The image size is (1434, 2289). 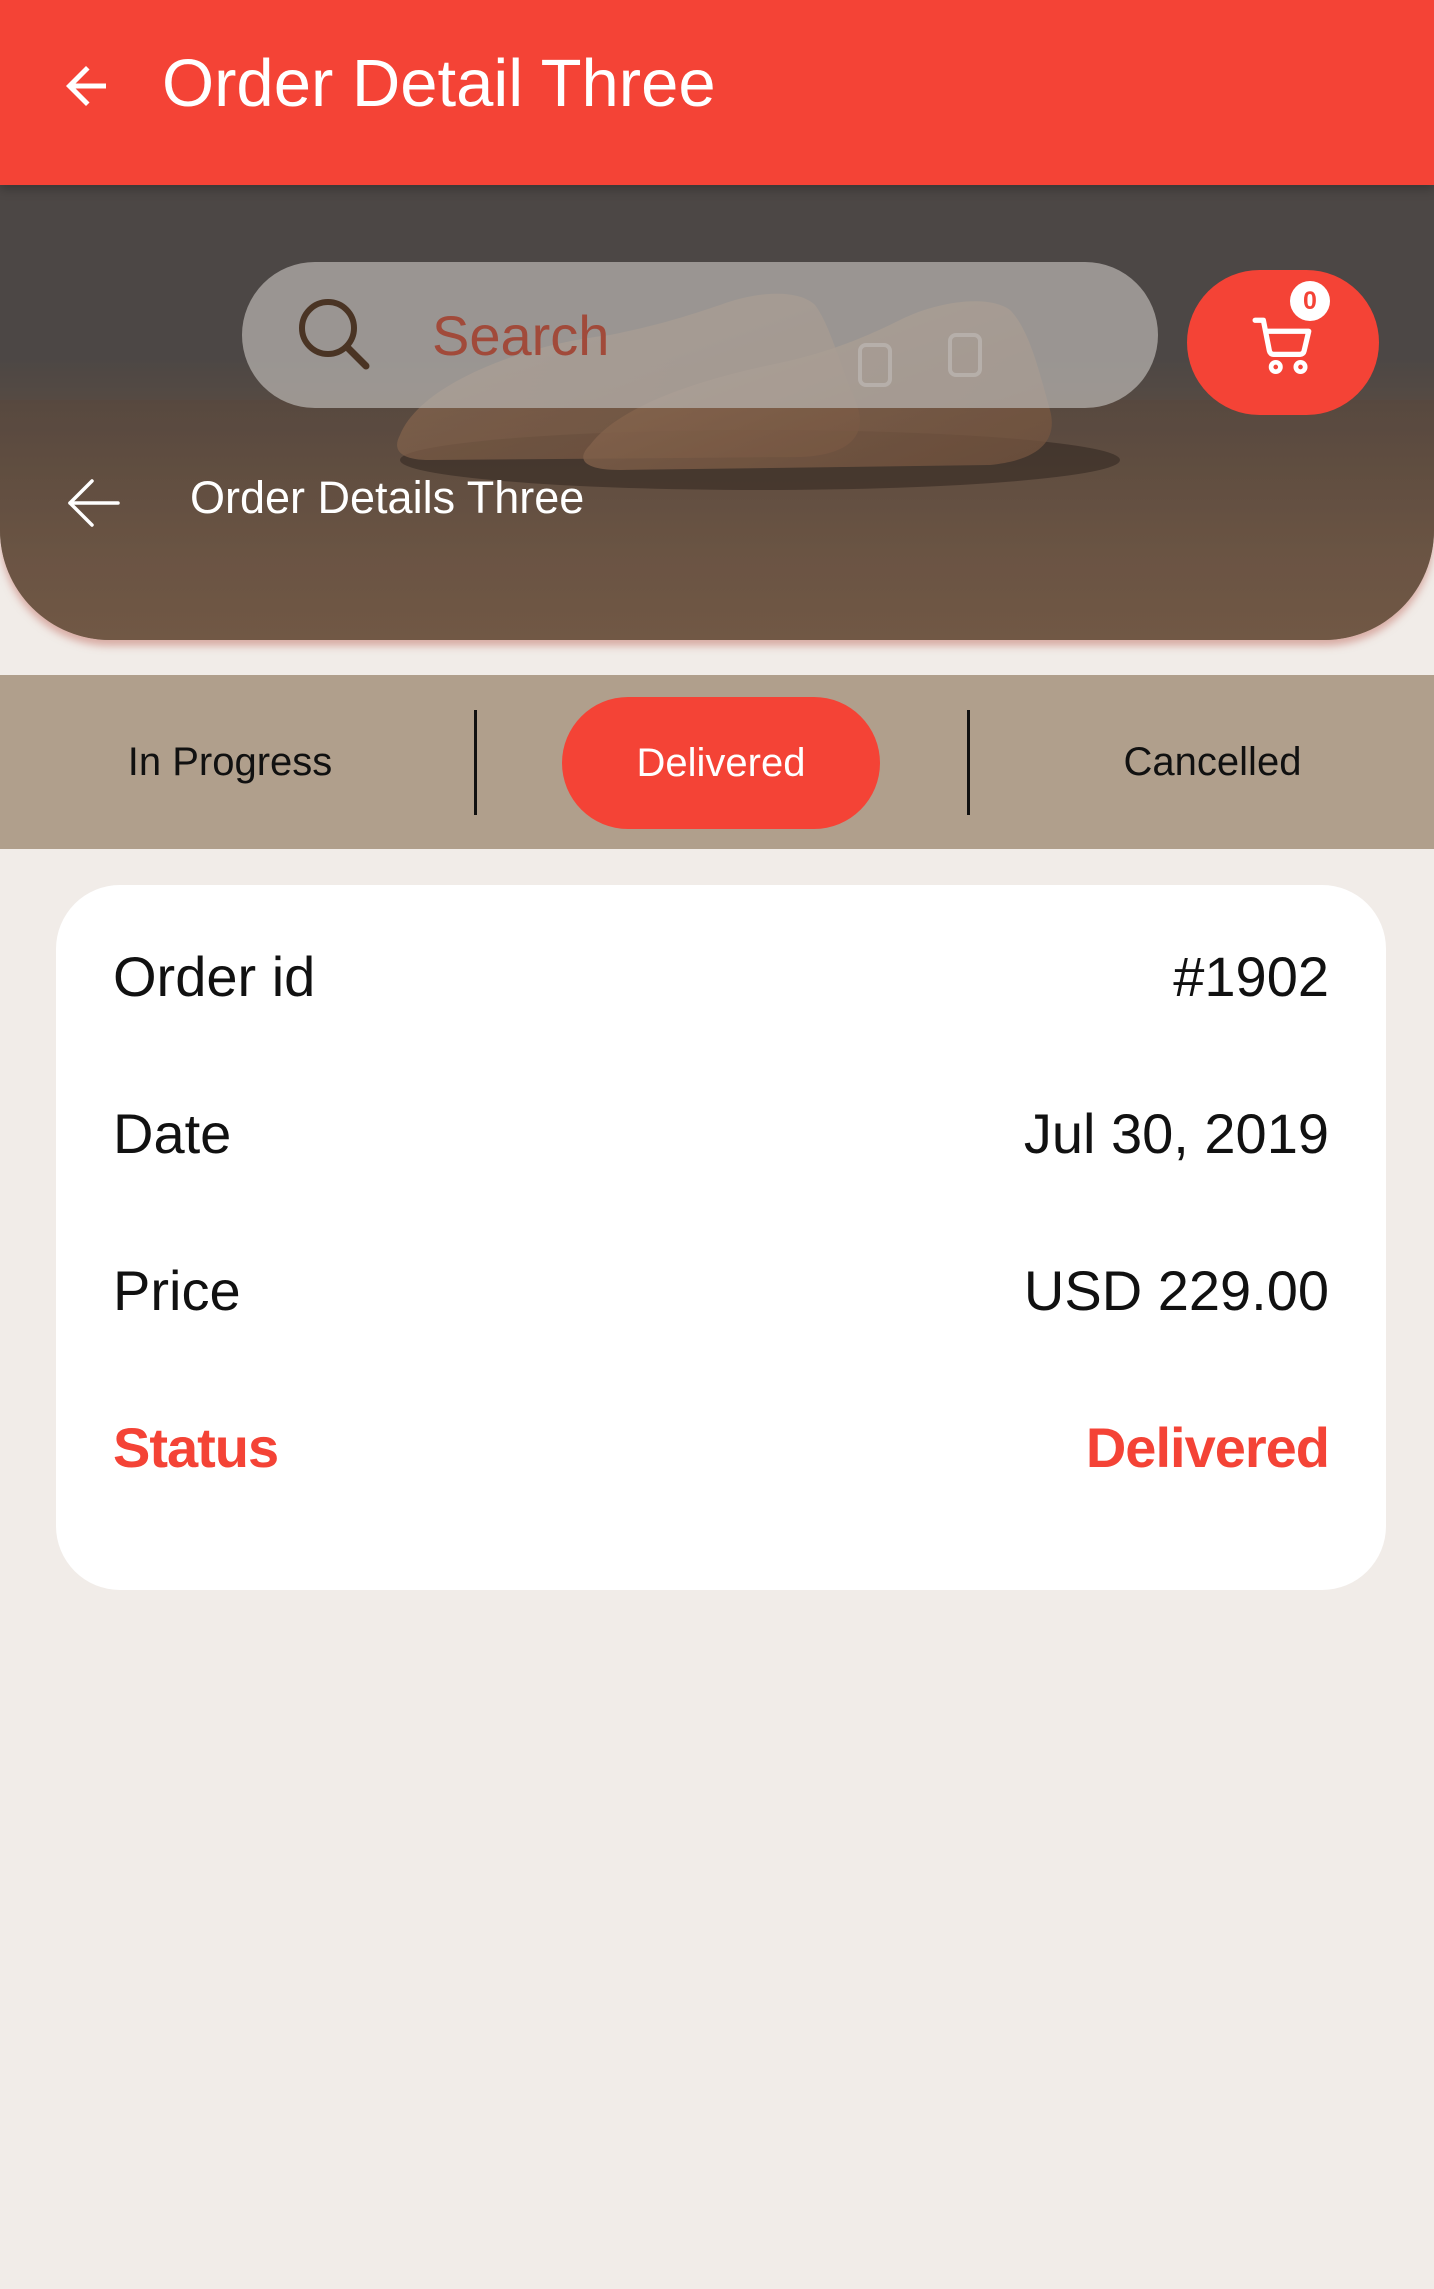 I want to click on cart-button: 0, so click(x=1283, y=342).